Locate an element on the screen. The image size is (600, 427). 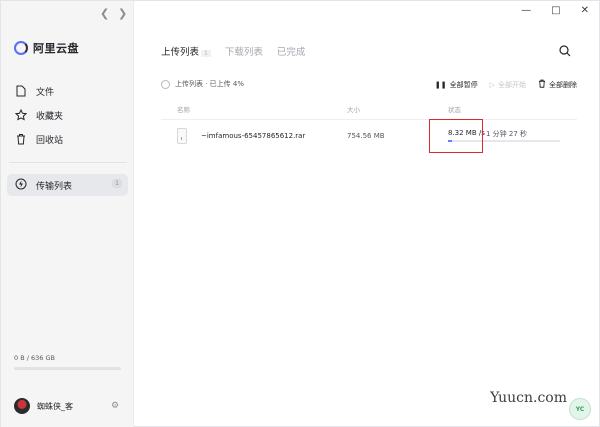
transfer-tabs: 上传列表 1 下载列表 已完成 is located at coordinates (240, 51).